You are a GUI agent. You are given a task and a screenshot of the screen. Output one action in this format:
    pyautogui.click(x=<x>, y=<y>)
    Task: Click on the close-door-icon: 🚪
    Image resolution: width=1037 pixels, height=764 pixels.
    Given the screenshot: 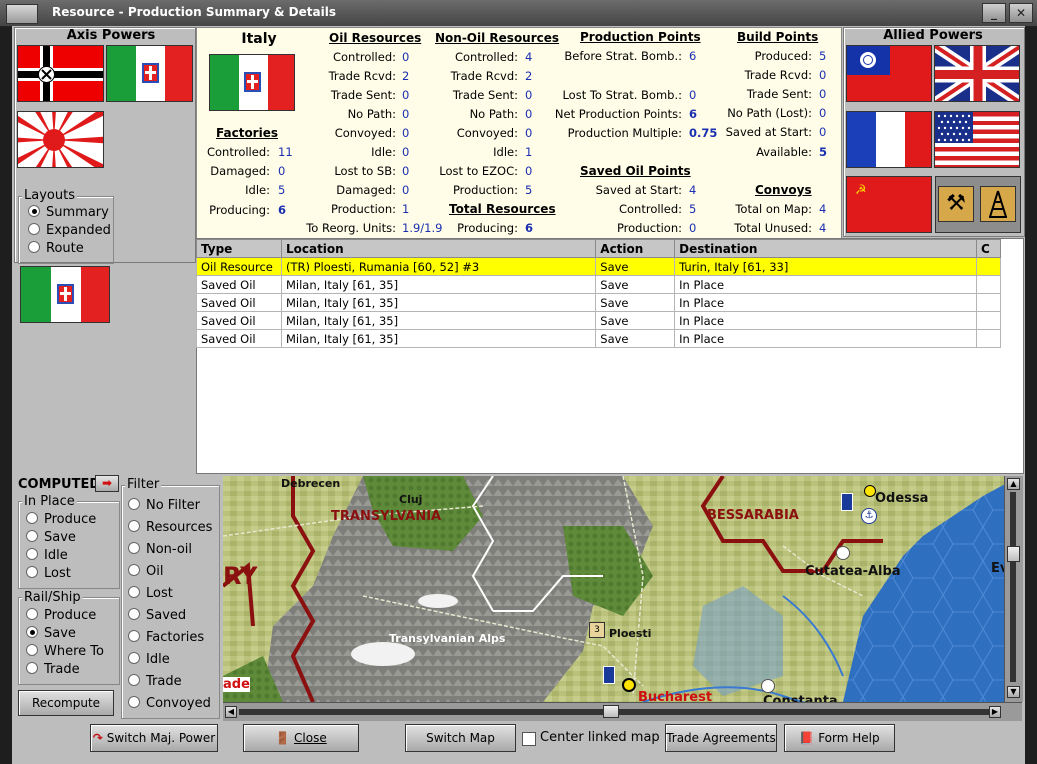 What is the action you would take?
    pyautogui.click(x=283, y=738)
    